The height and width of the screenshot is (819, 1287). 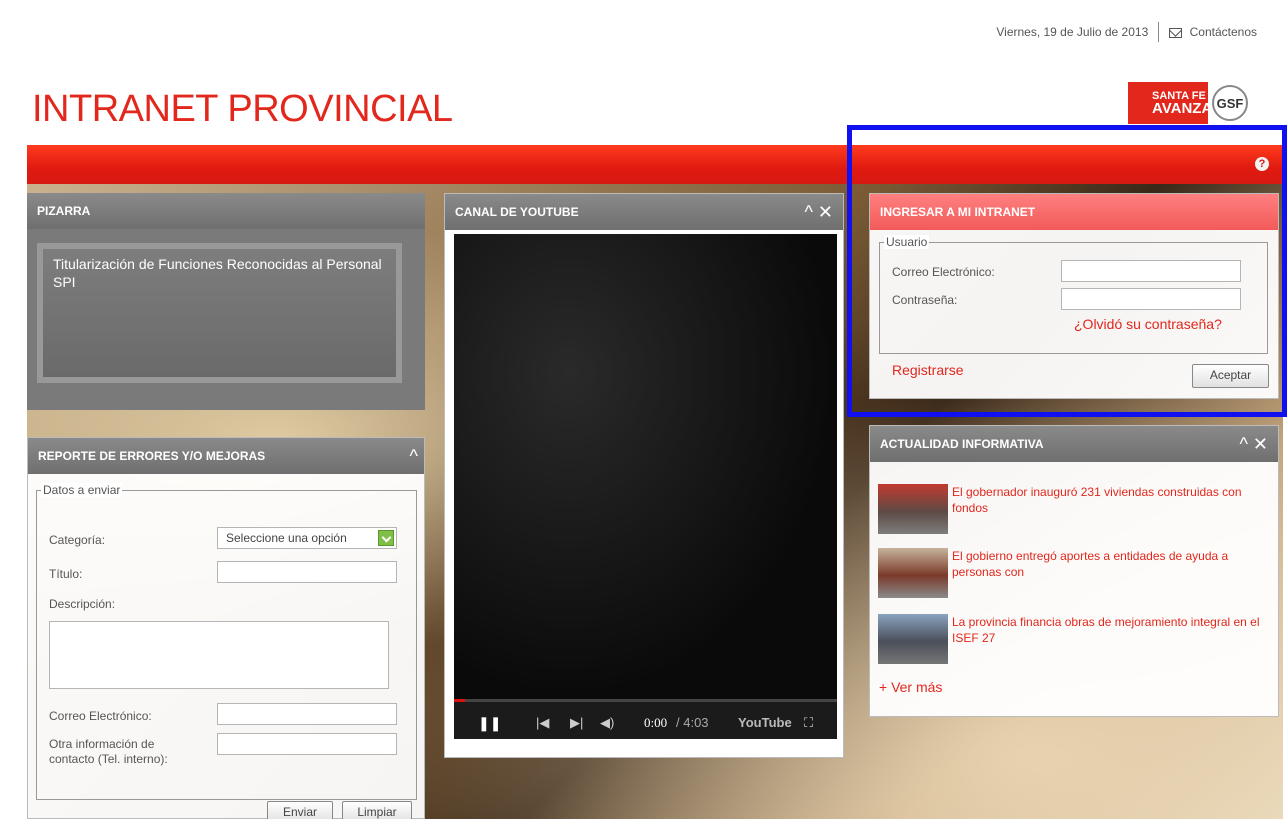 I want to click on title-input, so click(x=307, y=572).